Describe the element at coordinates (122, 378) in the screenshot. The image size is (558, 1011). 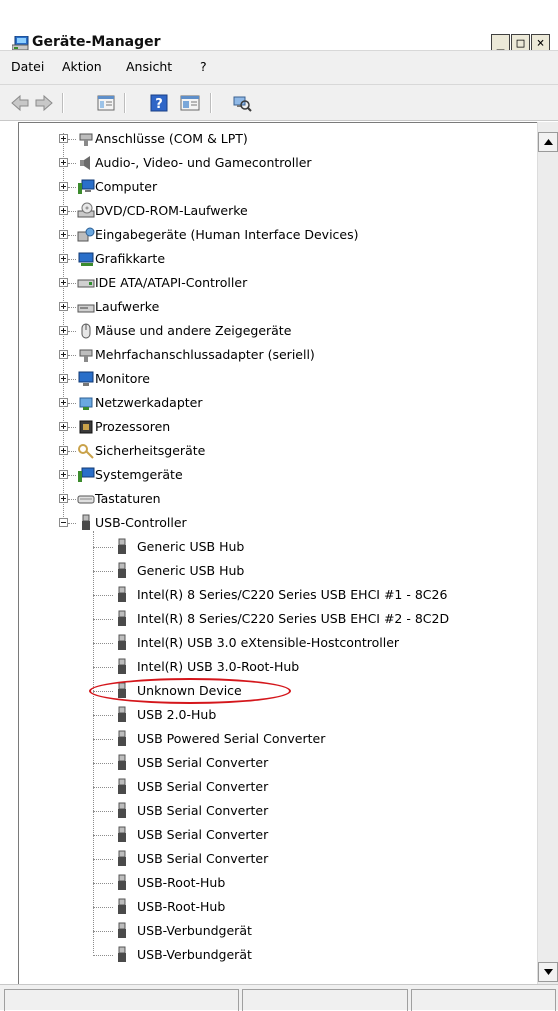
I see `category-label: Monitore` at that location.